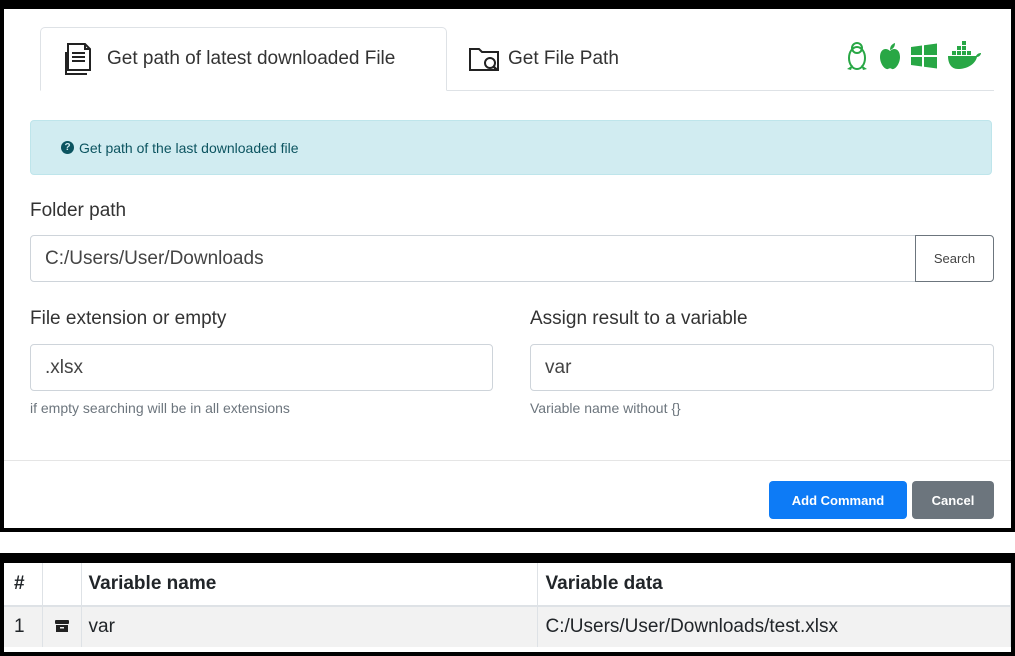  I want to click on apple-icon, so click(890, 58).